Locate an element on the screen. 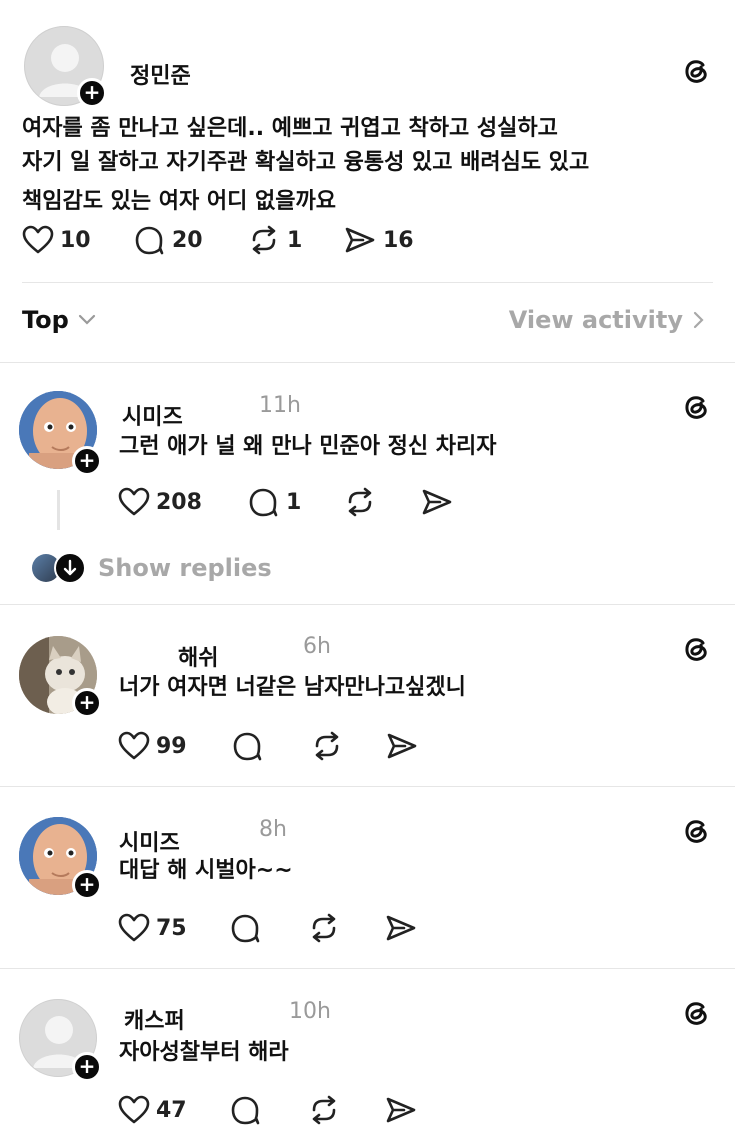  reply-text: 너가 여자면 너같은 남자만나고싶겠니 is located at coordinates (292, 687).